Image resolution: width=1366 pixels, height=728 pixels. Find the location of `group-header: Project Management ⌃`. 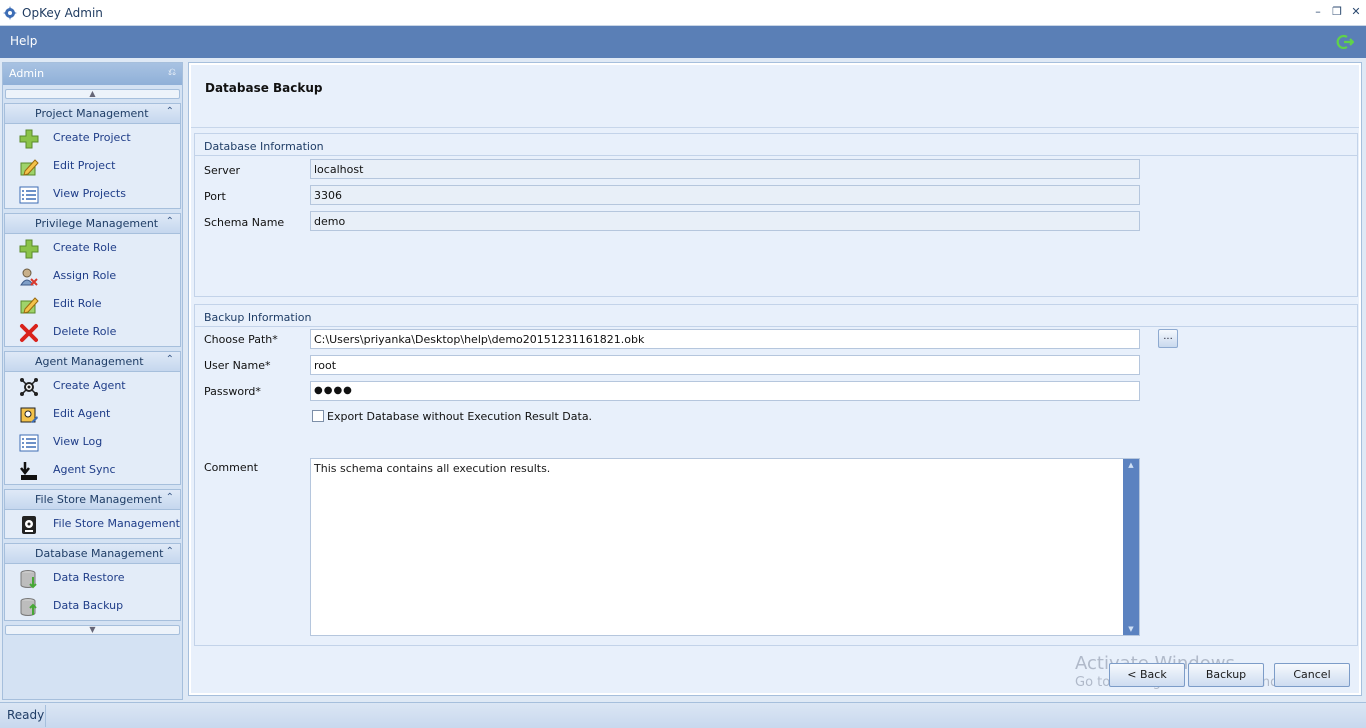

group-header: Project Management ⌃ is located at coordinates (92, 114).